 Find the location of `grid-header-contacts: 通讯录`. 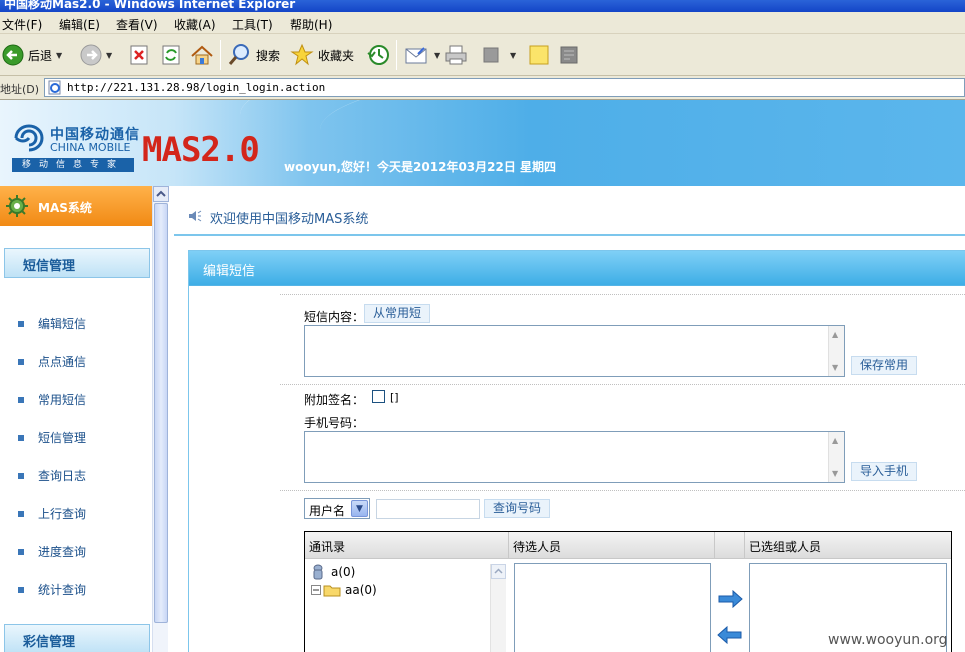

grid-header-contacts: 通讯录 is located at coordinates (327, 547).